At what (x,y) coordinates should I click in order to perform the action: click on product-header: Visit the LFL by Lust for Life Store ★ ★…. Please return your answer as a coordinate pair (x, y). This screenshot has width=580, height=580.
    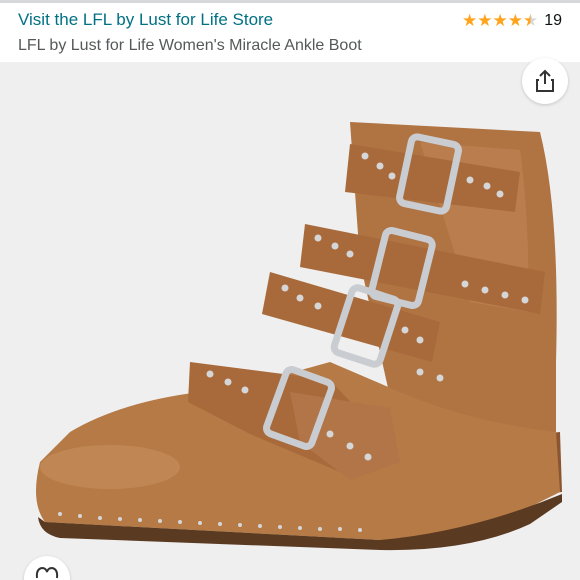
    Looking at the image, I should click on (290, 31).